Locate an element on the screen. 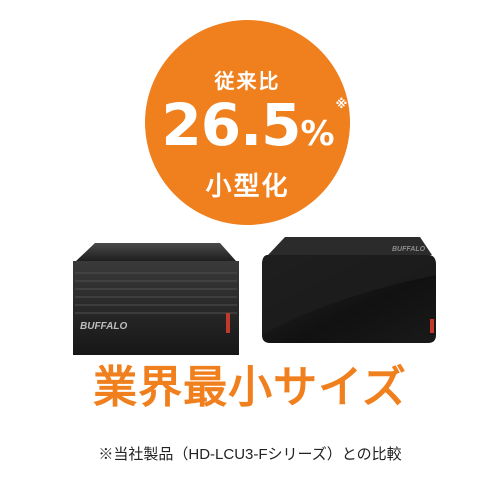 The width and height of the screenshot is (500, 500). badge-value: 26.5% ※ is located at coordinates (247, 125).